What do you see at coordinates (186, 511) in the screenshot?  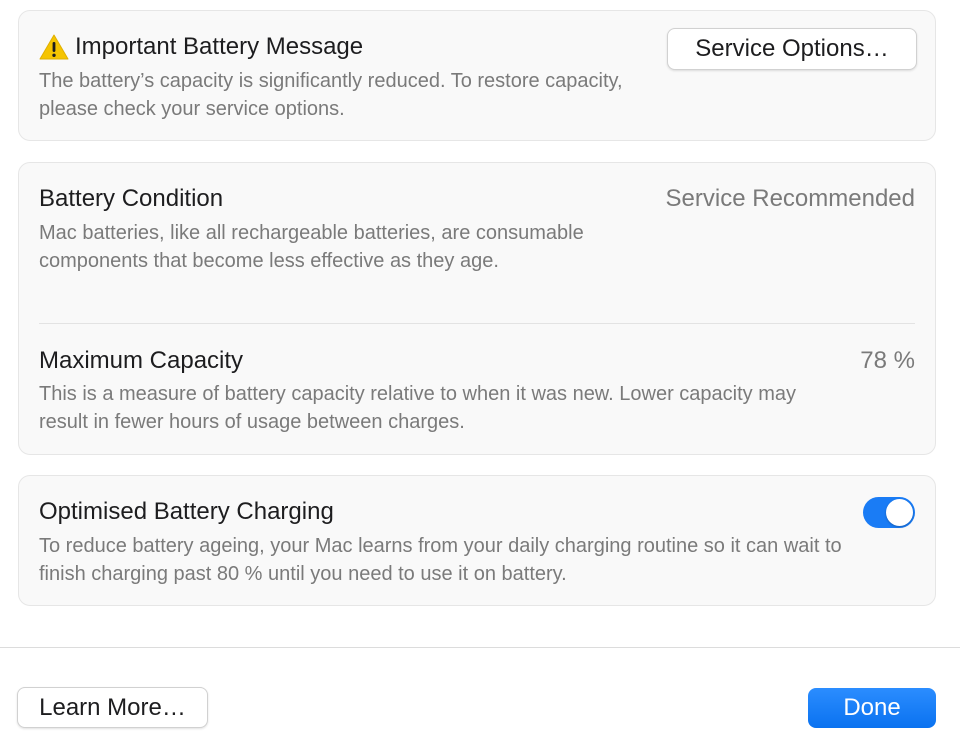 I see `optimised-charging-title: Optimised Battery Charging` at bounding box center [186, 511].